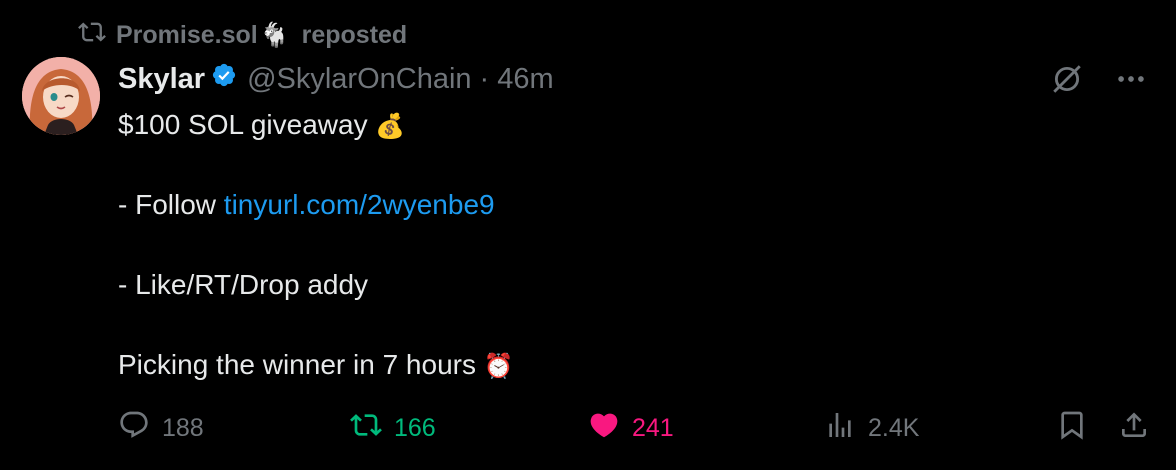  Describe the element at coordinates (604, 428) in the screenshot. I see `heart-icon` at that location.